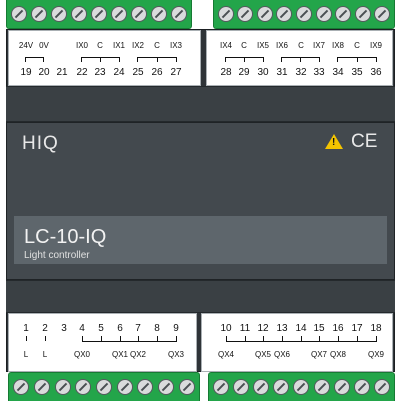 This screenshot has height=401, width=401. Describe the element at coordinates (176, 328) in the screenshot. I see `terminal-number: 9` at that location.